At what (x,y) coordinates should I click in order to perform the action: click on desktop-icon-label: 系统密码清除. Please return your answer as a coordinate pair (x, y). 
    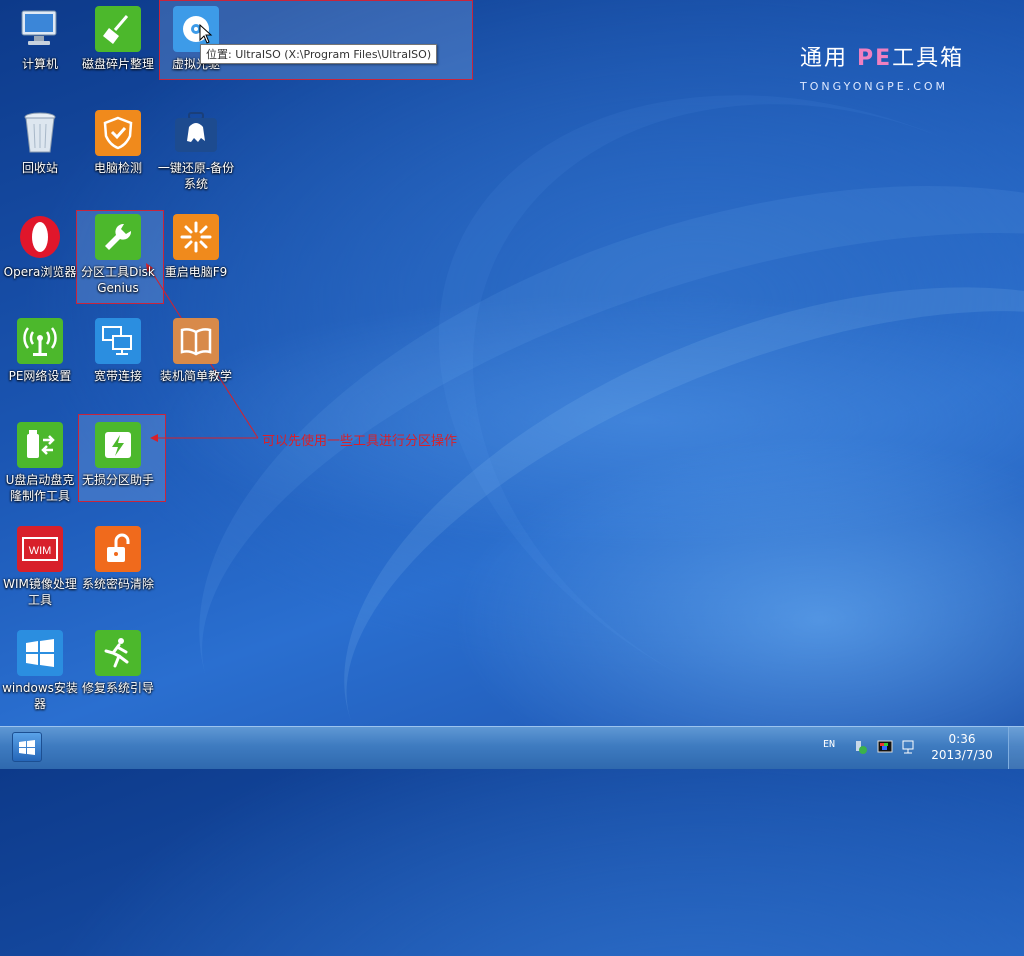
    Looking at the image, I should click on (117, 584).